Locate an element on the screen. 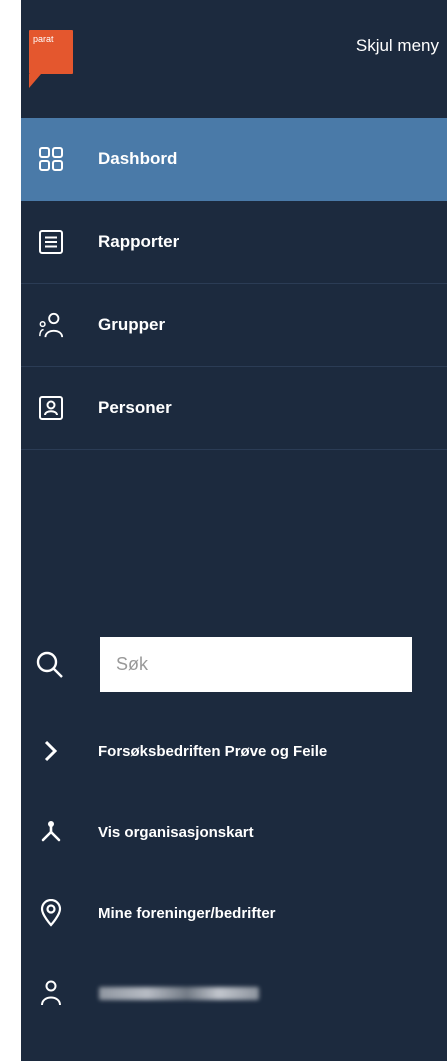  hide-menu-button: Skjul meny is located at coordinates (397, 46).